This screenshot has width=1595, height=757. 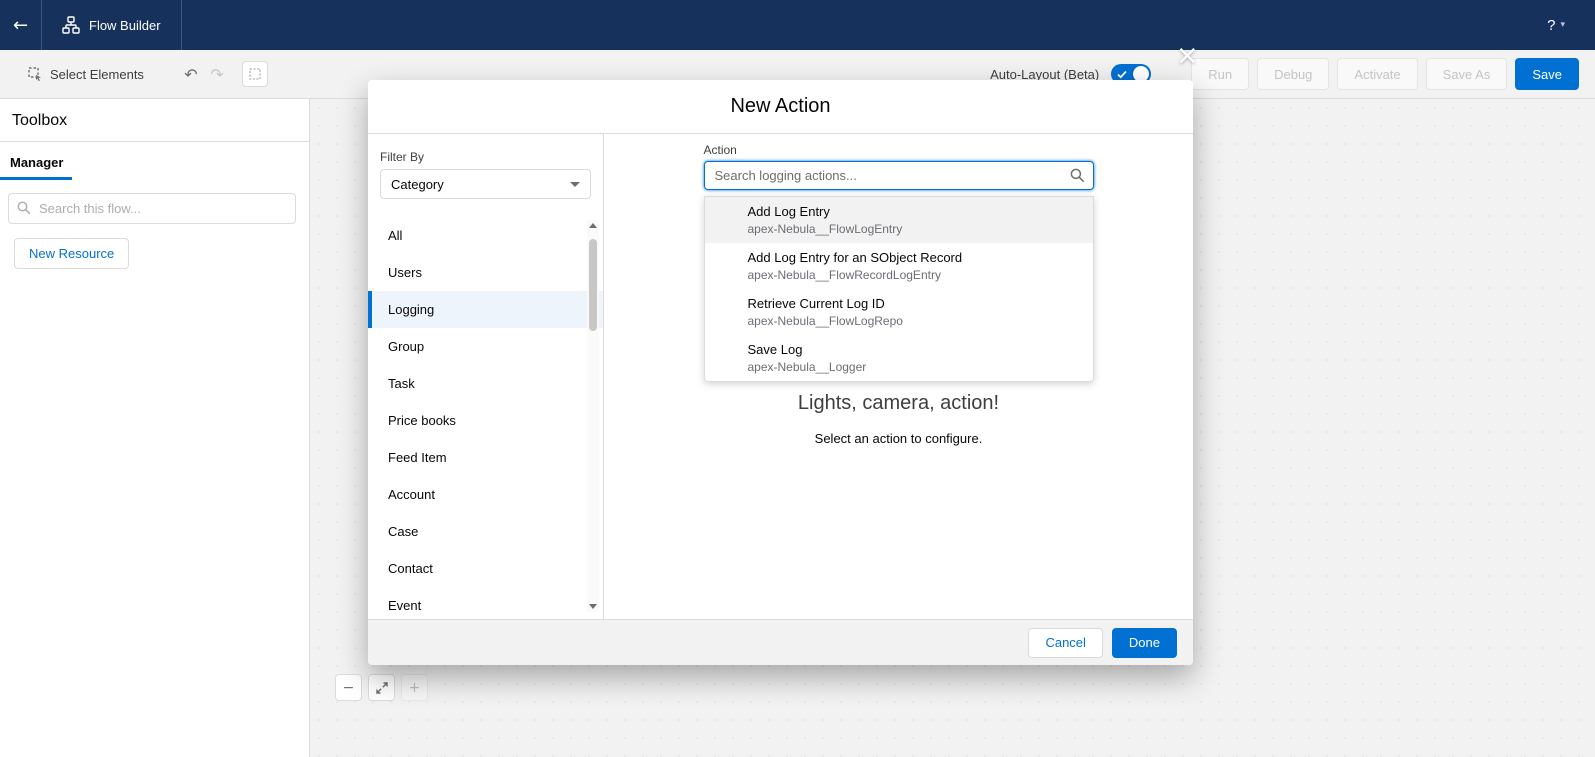 I want to click on plus-icon: +, so click(x=414, y=687).